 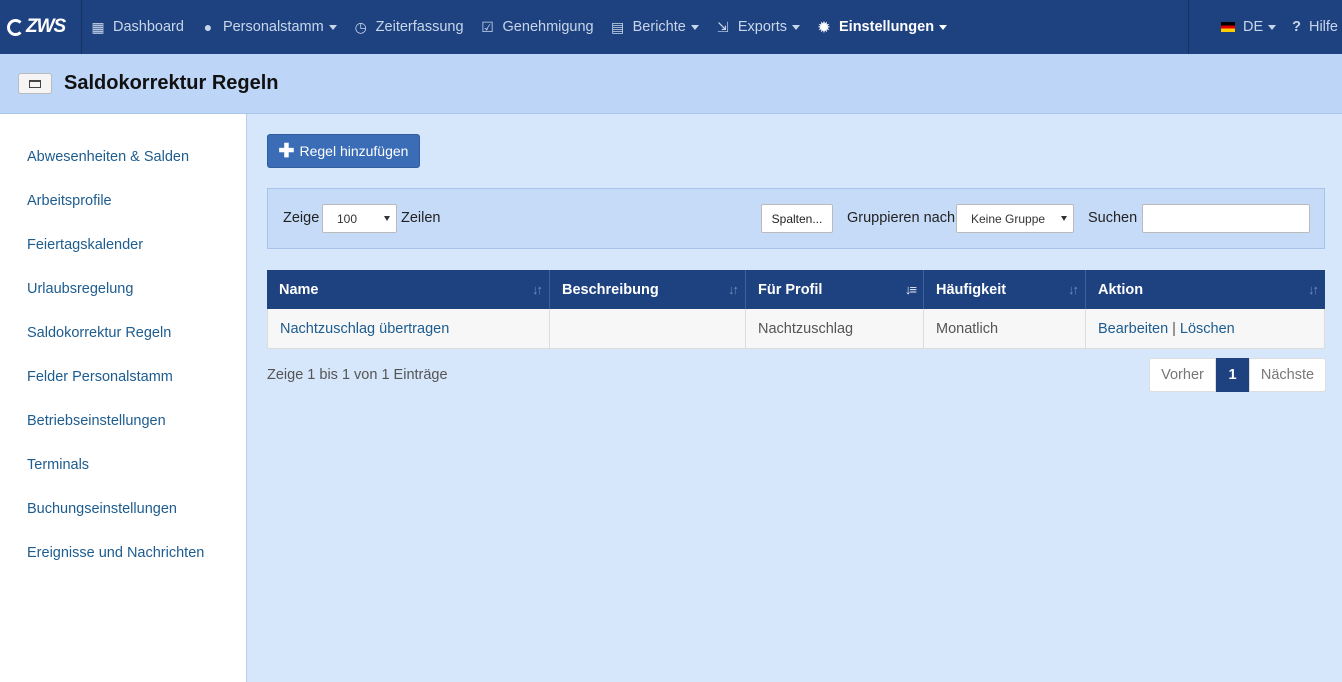 What do you see at coordinates (722, 26) in the screenshot?
I see `export-icon: ⇲` at bounding box center [722, 26].